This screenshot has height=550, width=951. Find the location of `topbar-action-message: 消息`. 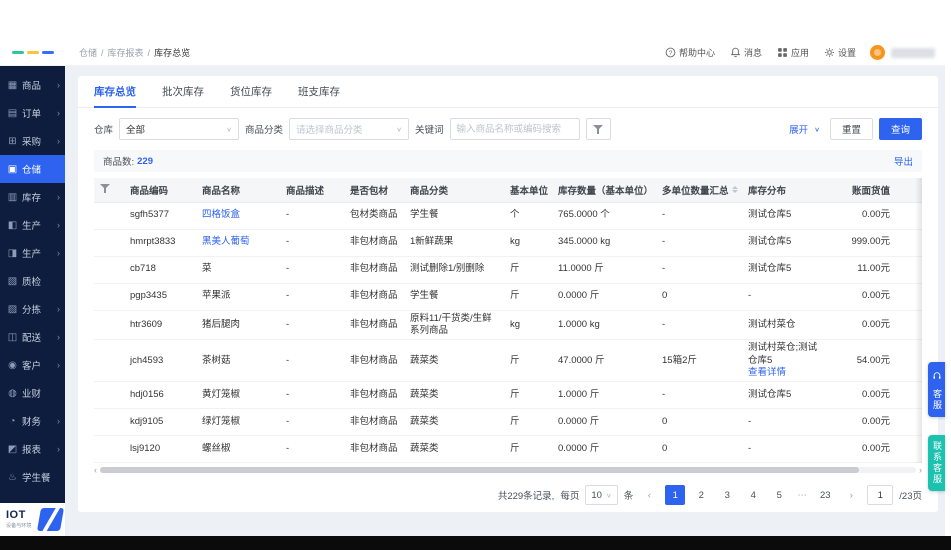

topbar-action-message: 消息 is located at coordinates (746, 52).